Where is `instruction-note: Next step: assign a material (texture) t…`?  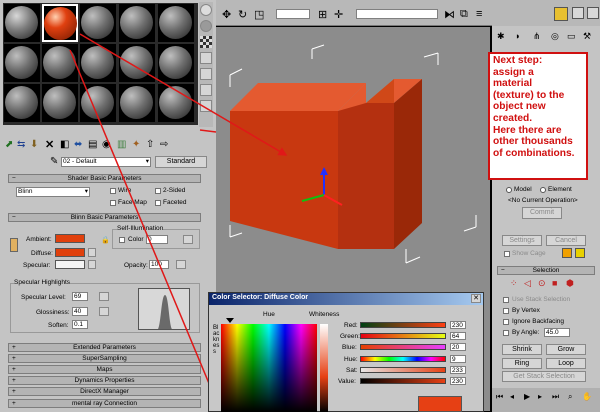
instruction-note: Next step: assign a material (texture) t… is located at coordinates (538, 116).